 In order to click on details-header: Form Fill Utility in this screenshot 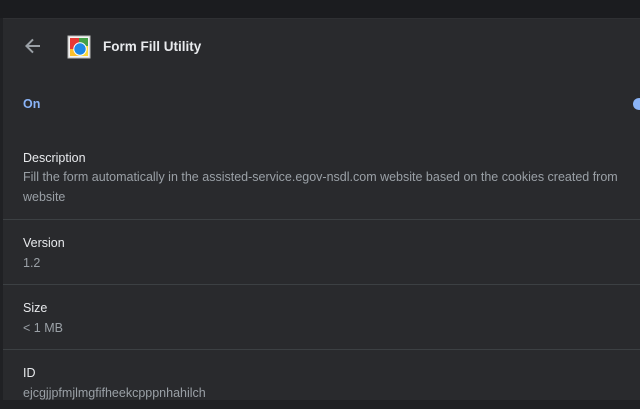, I will do `click(321, 47)`.